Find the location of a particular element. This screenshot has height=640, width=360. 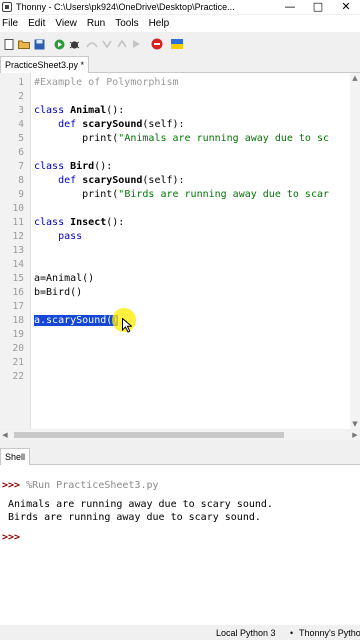

mouse-pointer-icon is located at coordinates (127, 325).